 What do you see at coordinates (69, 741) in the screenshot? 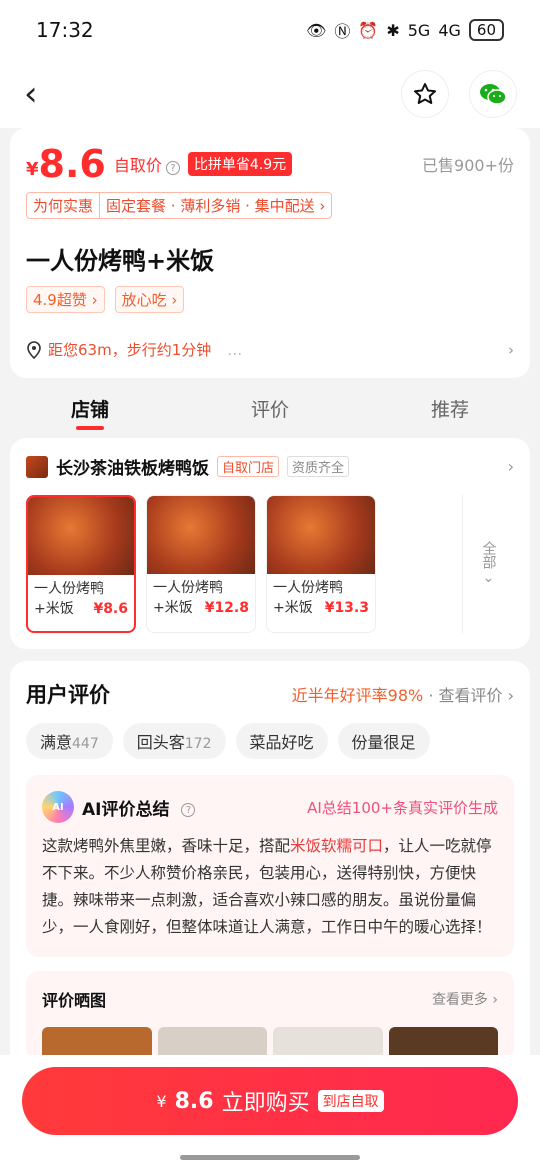
I see `review-chip: 满意447` at bounding box center [69, 741].